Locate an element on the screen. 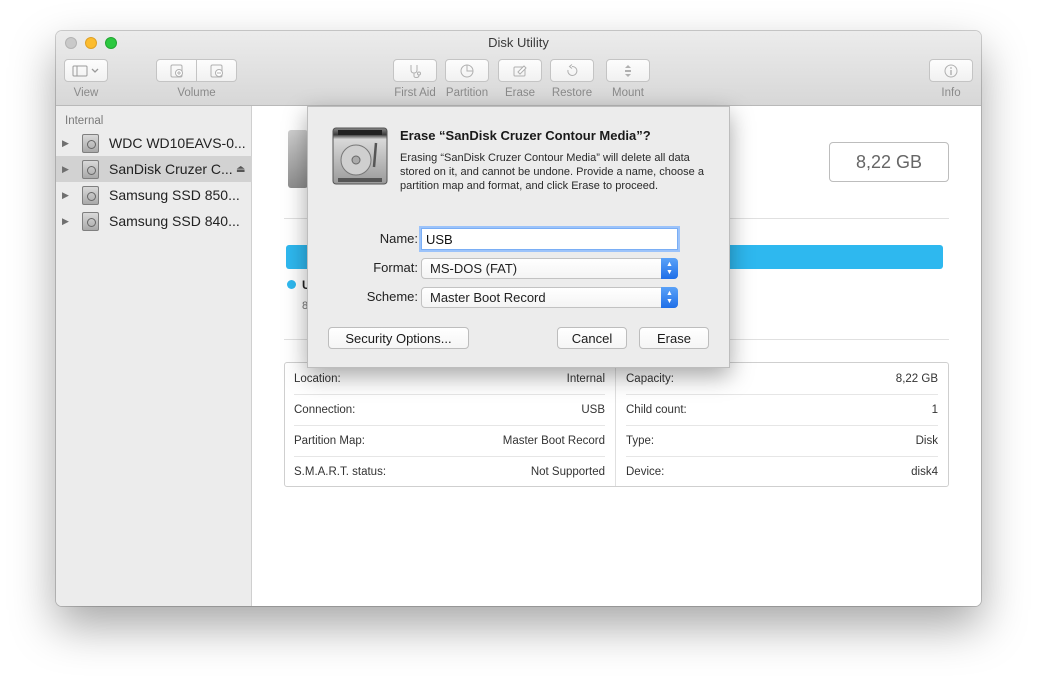 The width and height of the screenshot is (1037, 686). remove-volume-button is located at coordinates (217, 70).